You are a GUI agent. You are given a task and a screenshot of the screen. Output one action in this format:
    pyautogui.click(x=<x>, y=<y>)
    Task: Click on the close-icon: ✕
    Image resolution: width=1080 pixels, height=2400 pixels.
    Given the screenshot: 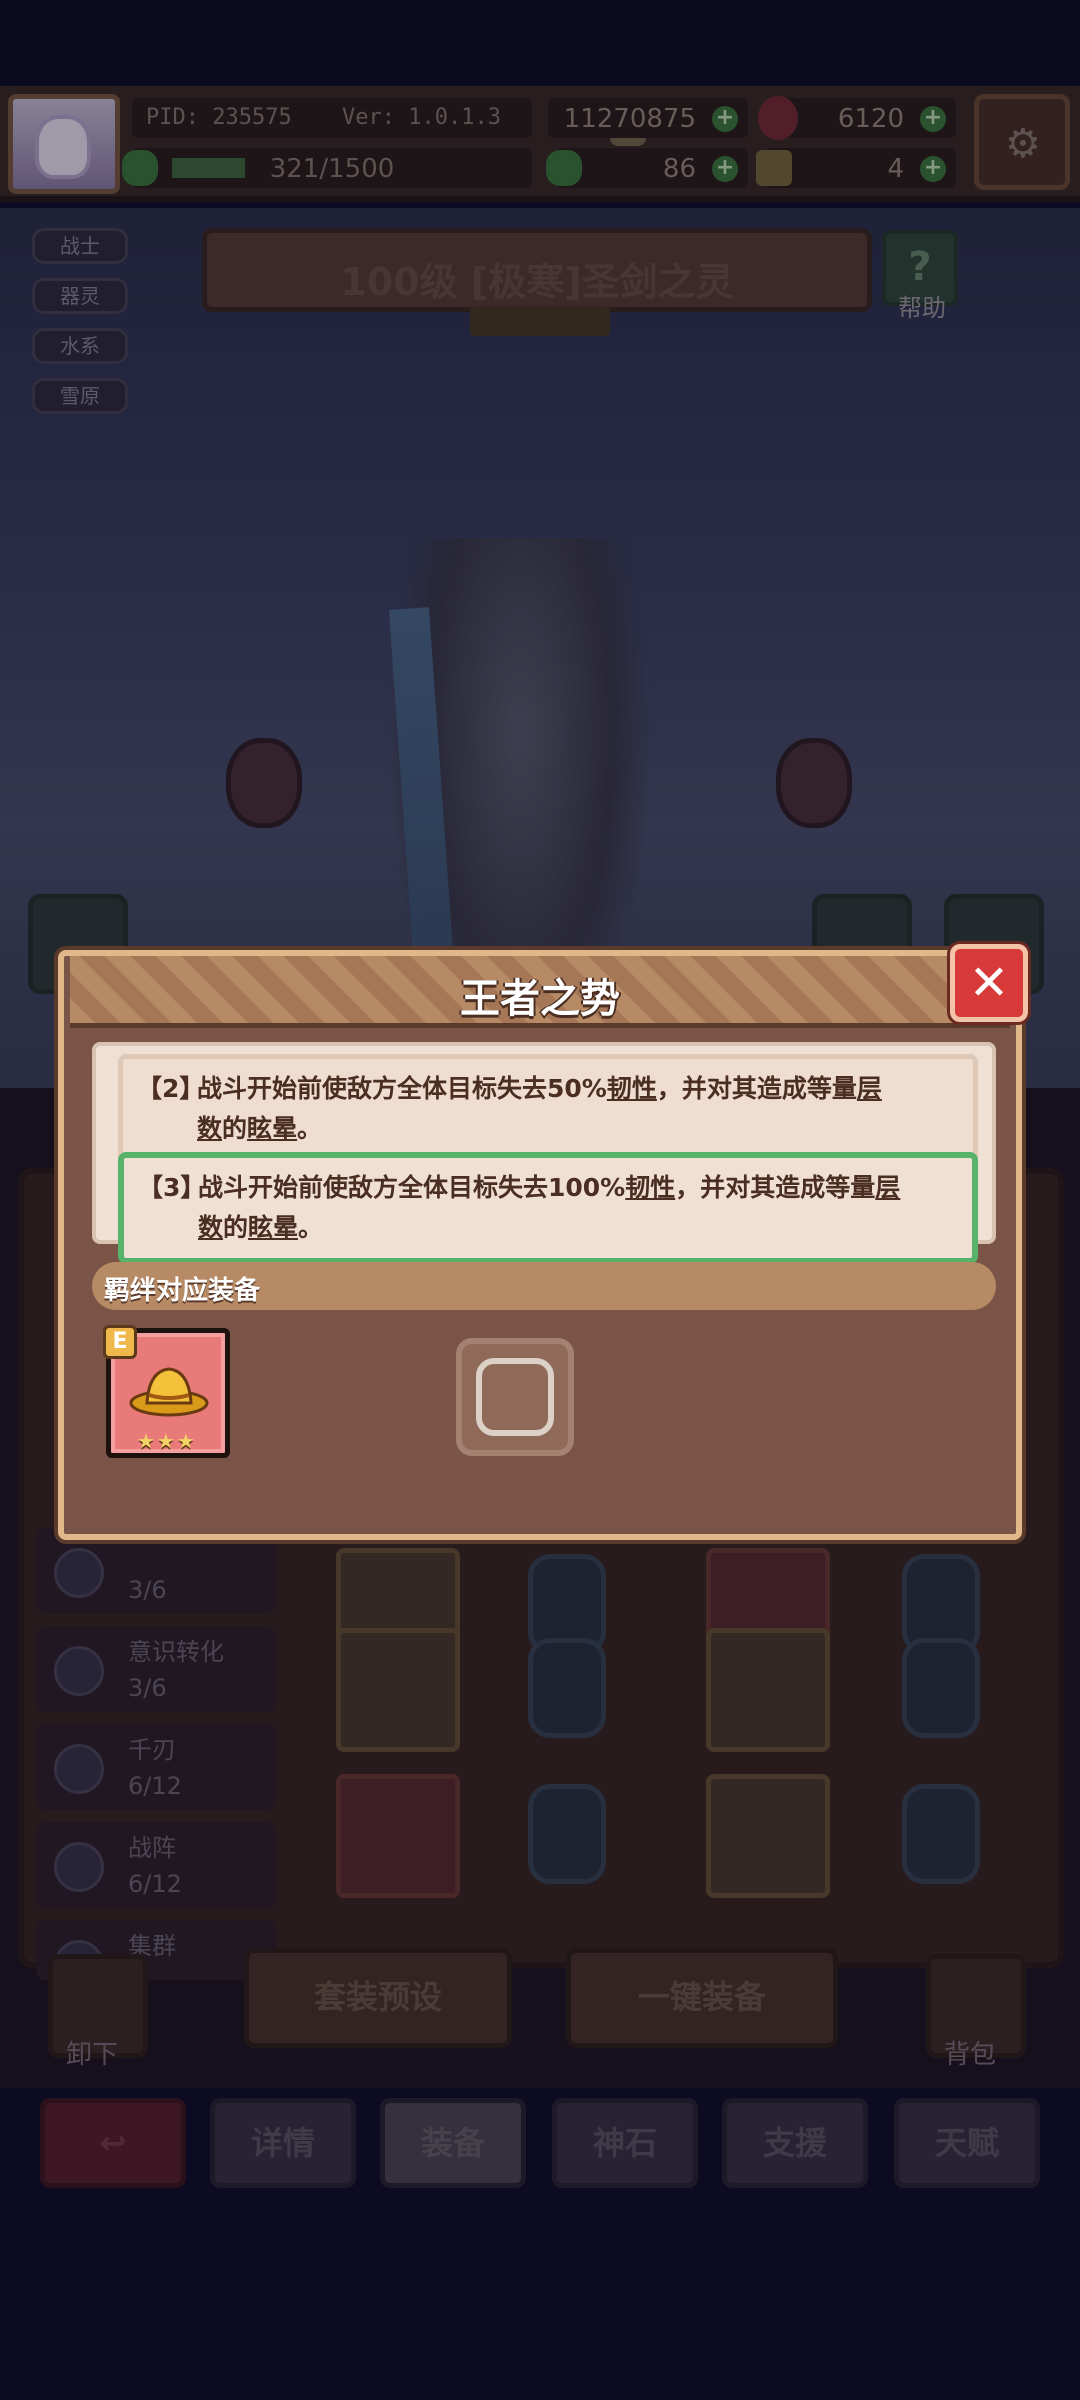 What is the action you would take?
    pyautogui.click(x=989, y=983)
    